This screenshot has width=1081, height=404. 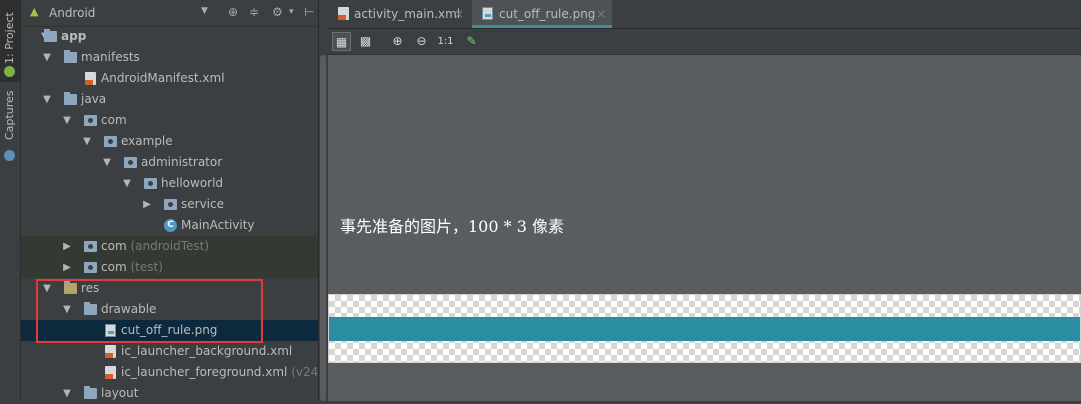 I want to click on tree-item-ic-launcher-background: ic_launcher_background.xml, so click(x=169, y=351).